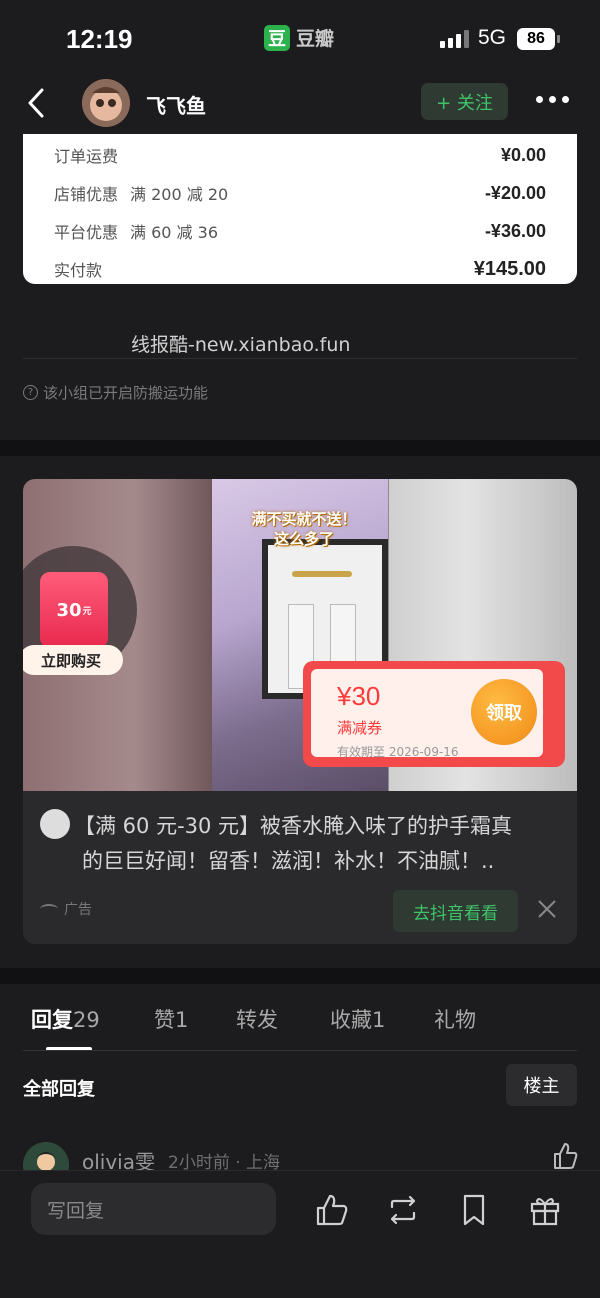  I want to click on order-row-platform-discount: 平台优惠满 60 减 36 -¥36.00, so click(300, 231).